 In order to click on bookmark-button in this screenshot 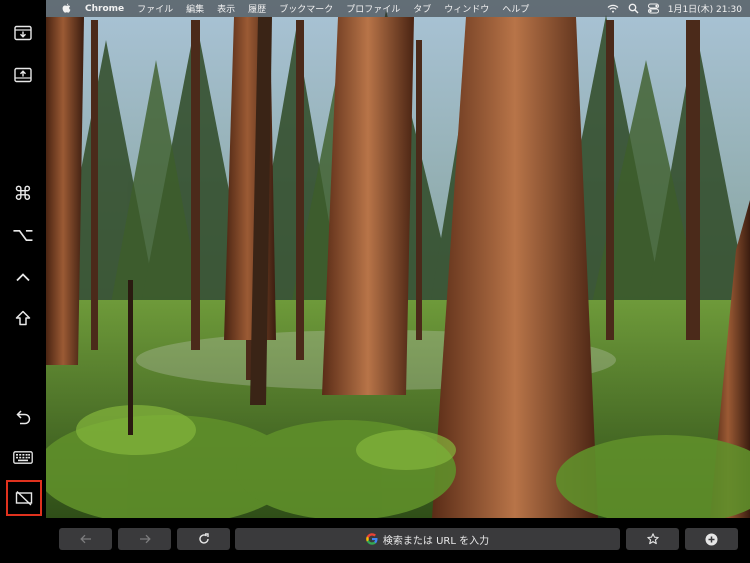, I will do `click(652, 539)`.